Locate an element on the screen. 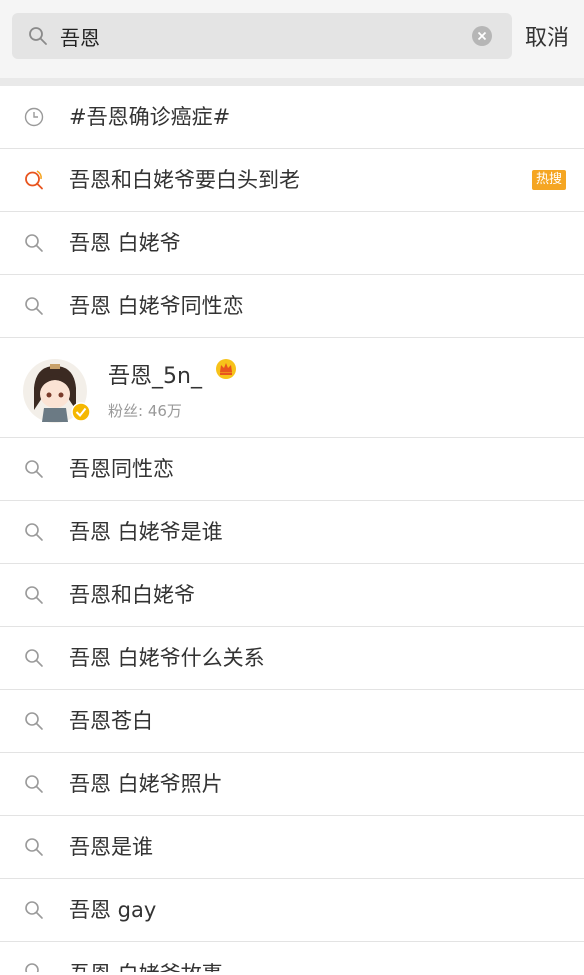  suggestion-label: 吾恩和白姥爷 is located at coordinates (132, 595).